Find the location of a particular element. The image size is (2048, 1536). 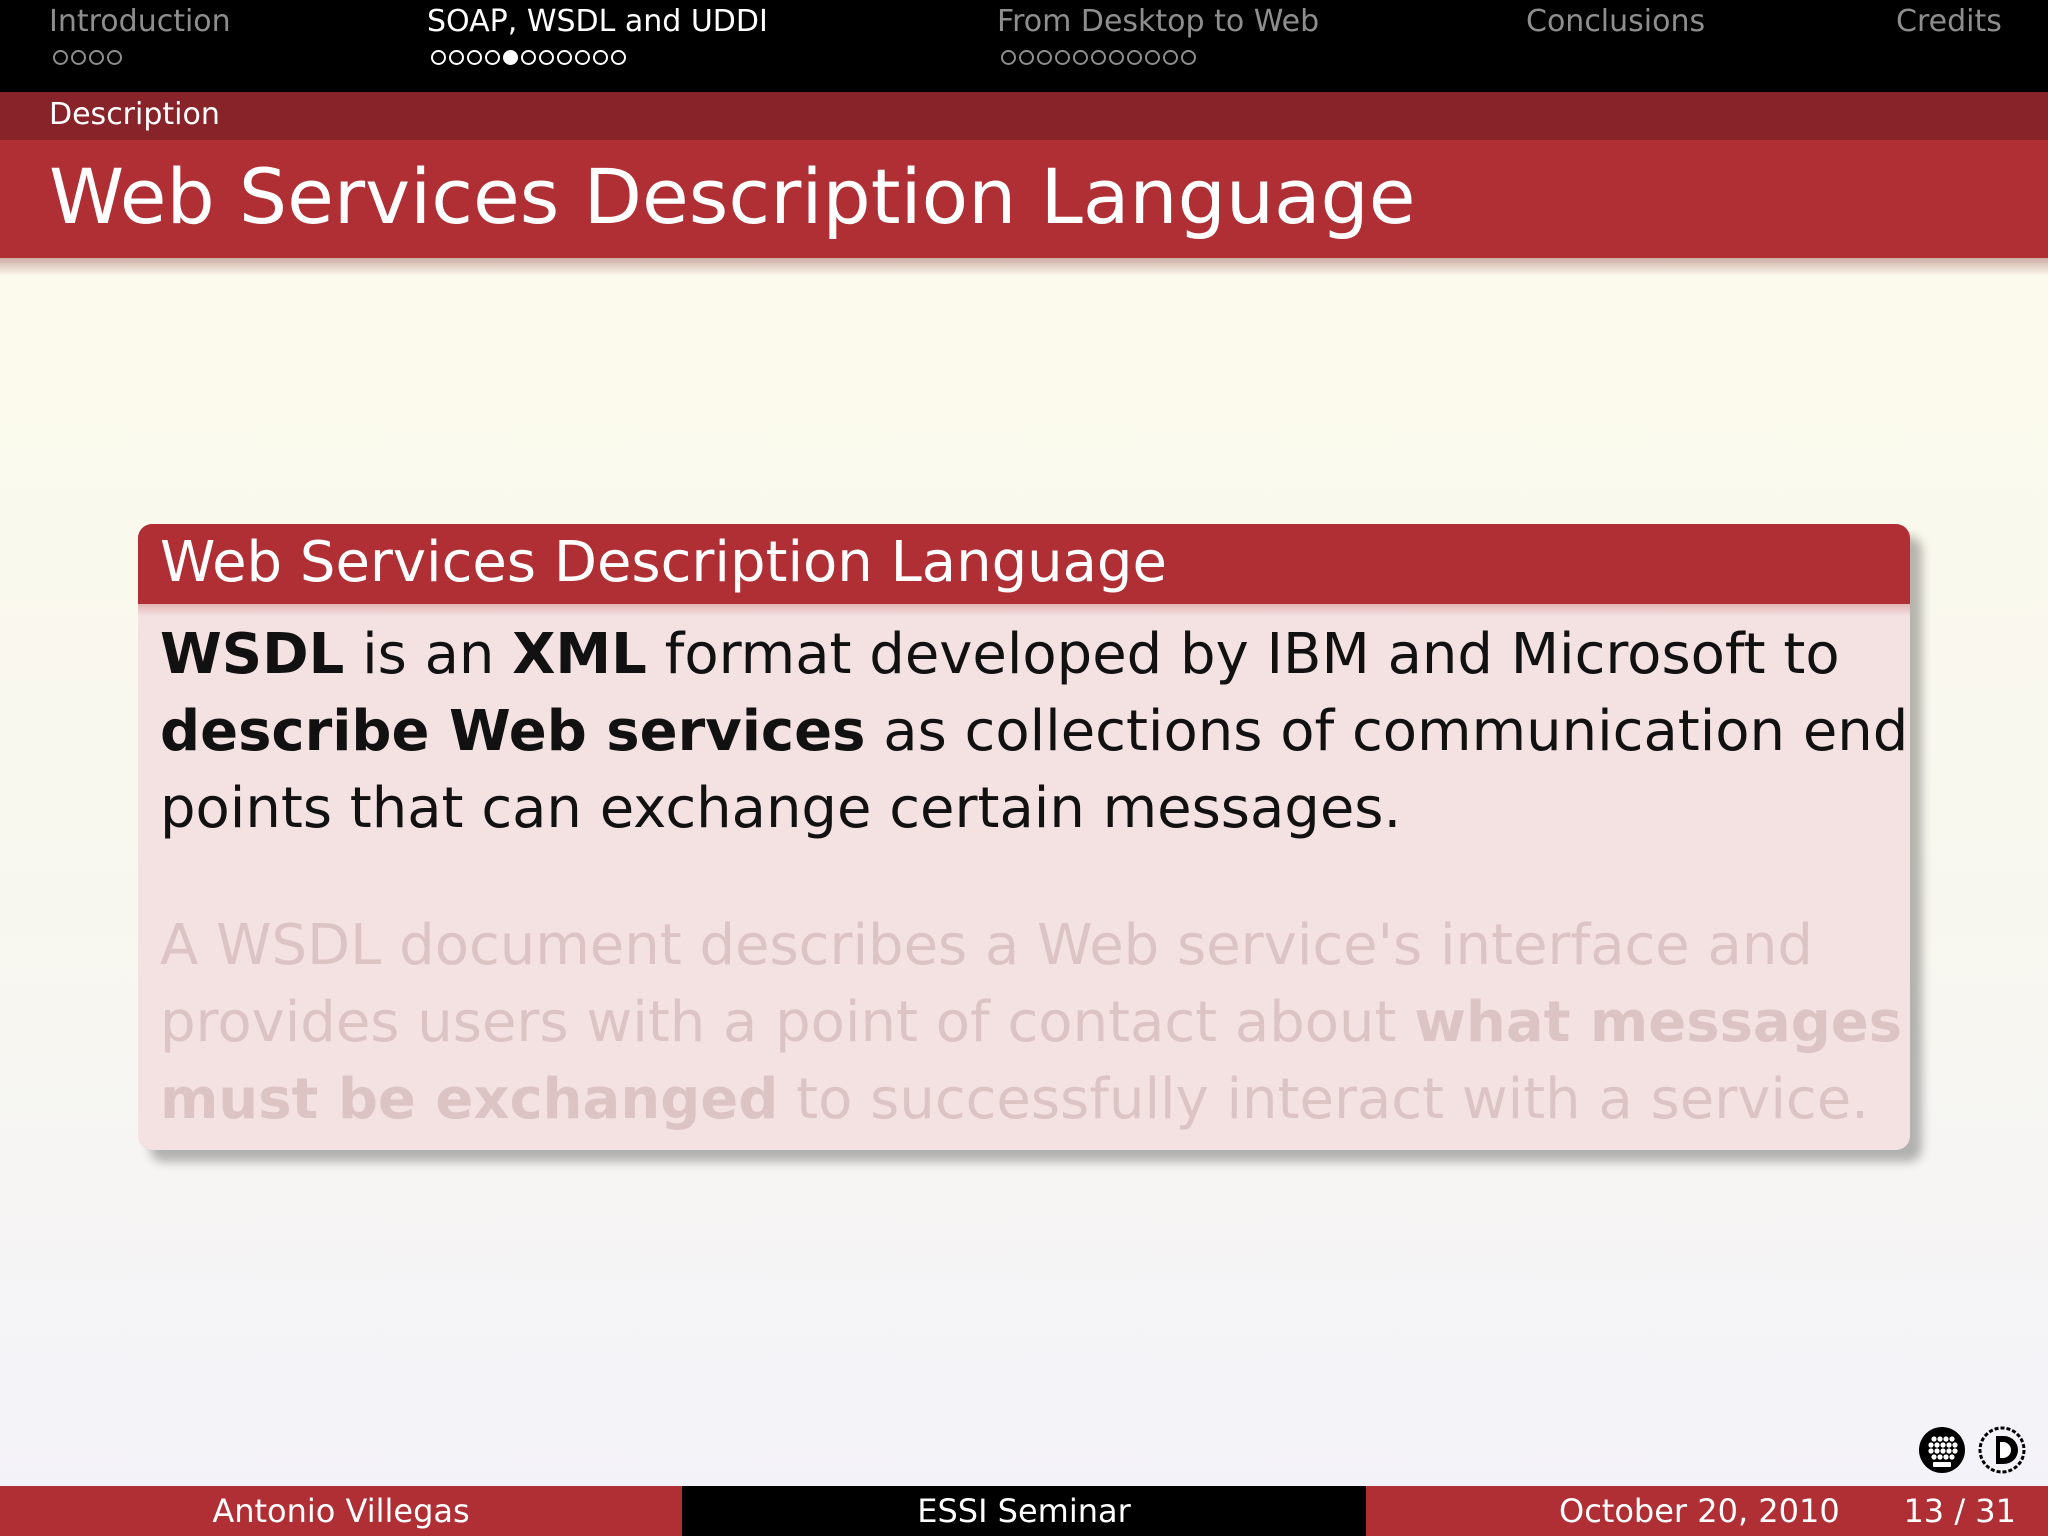

nav-section-title: Credits is located at coordinates (1949, 21).